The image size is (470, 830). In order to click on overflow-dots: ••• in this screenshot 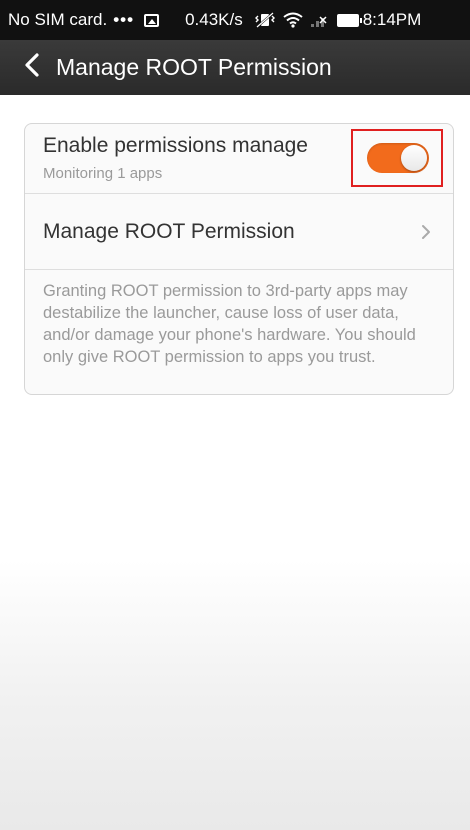, I will do `click(124, 19)`.